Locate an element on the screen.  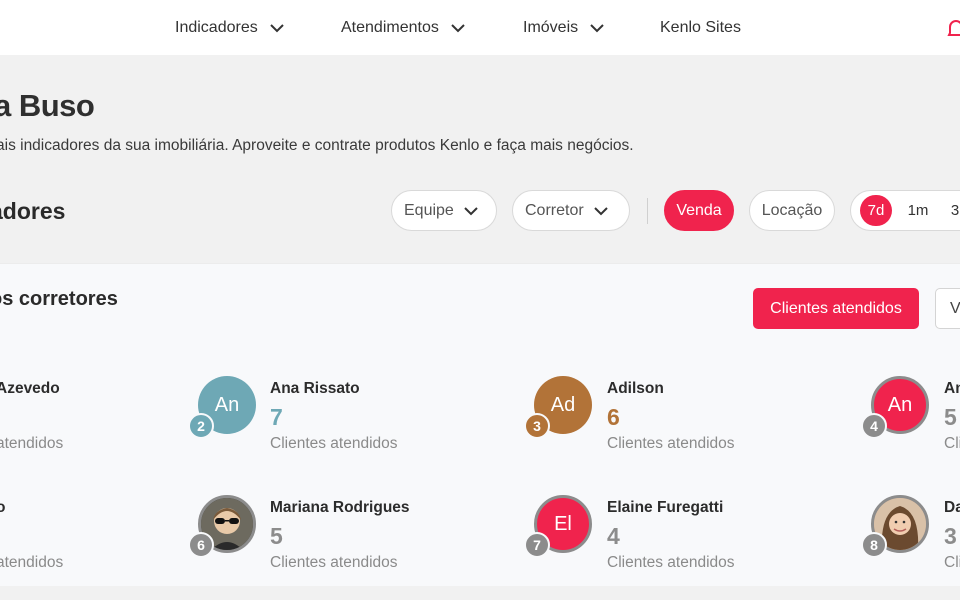
nav-kenlo-sites: Kenlo Sites is located at coordinates (700, 28).